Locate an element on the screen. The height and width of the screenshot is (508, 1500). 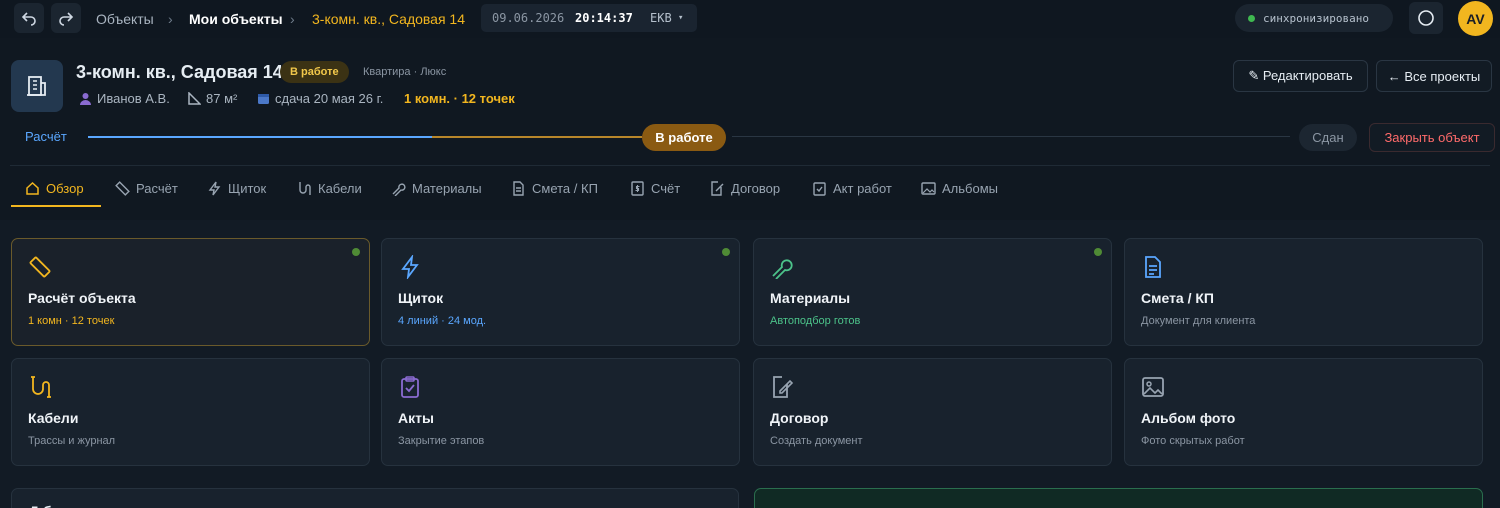
tab-label: Смета / КП is located at coordinates (565, 188).